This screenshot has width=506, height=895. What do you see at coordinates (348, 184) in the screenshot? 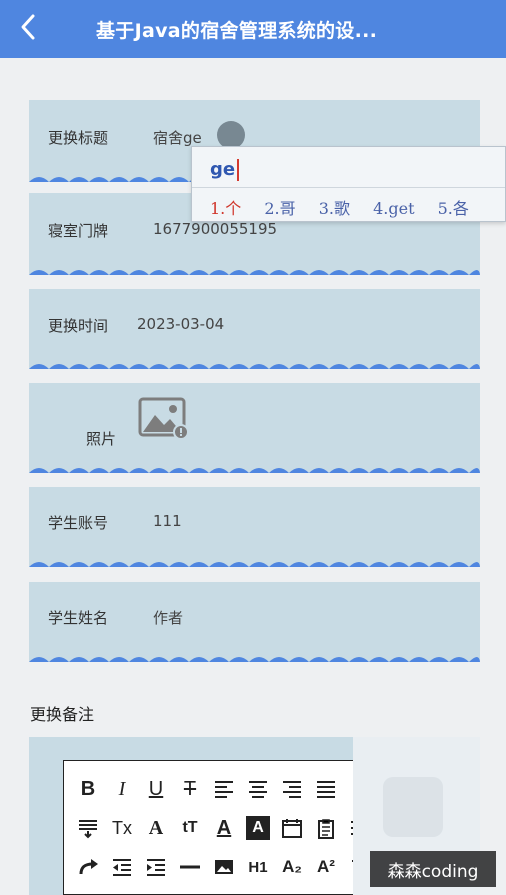
I see `ime-candidate-popup: ge 1.个 2.哥 3.歌 4.get 5.各` at bounding box center [348, 184].